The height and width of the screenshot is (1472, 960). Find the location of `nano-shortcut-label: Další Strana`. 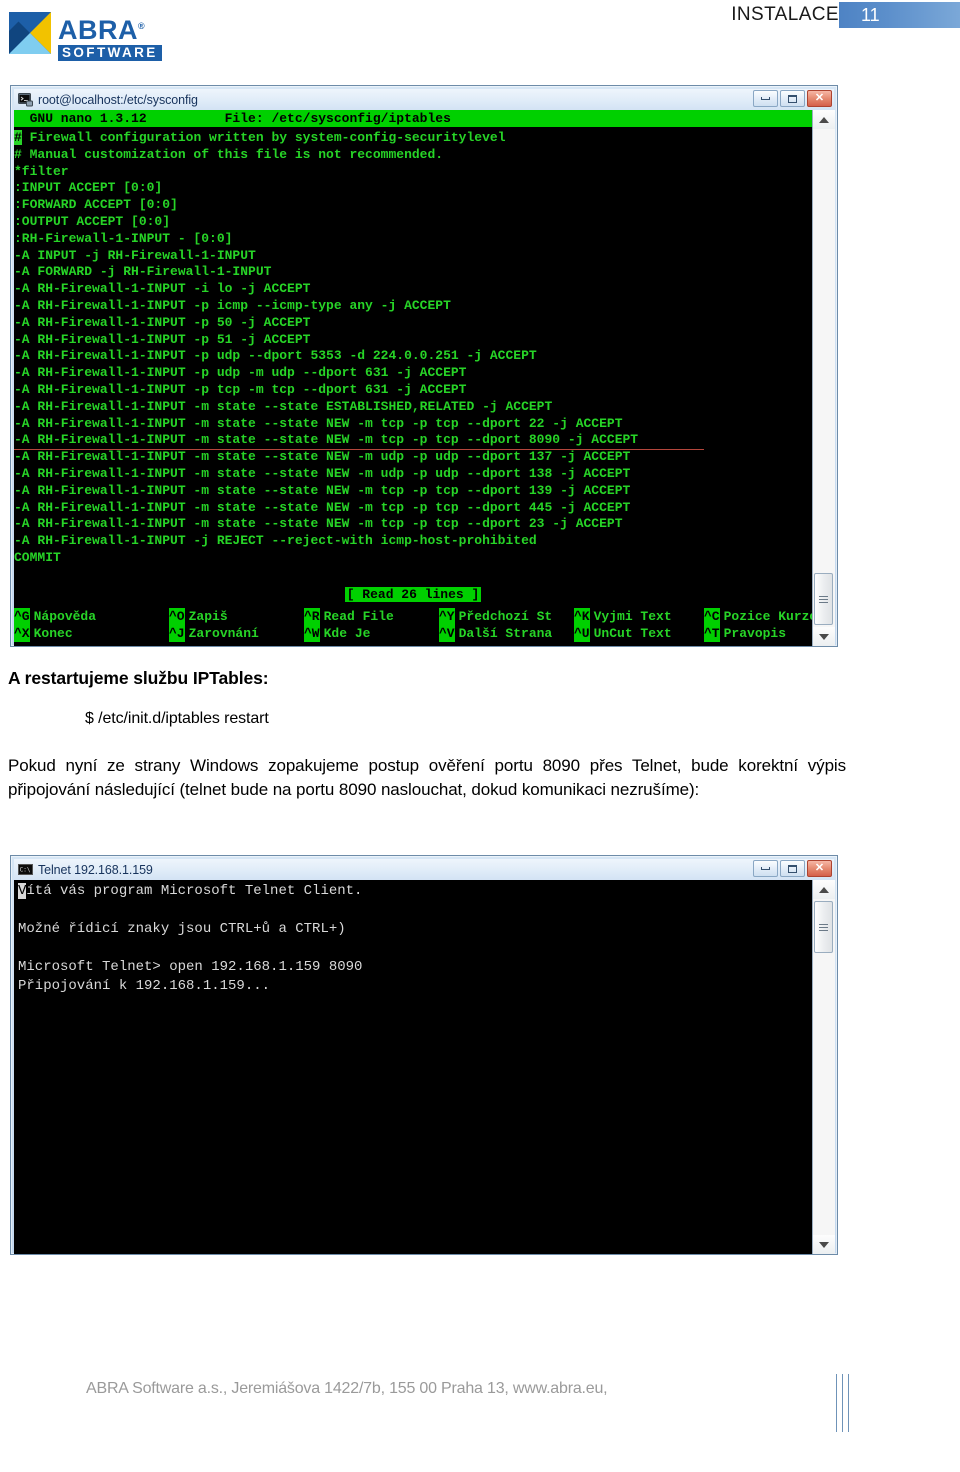

nano-shortcut-label: Další Strana is located at coordinates (505, 633).